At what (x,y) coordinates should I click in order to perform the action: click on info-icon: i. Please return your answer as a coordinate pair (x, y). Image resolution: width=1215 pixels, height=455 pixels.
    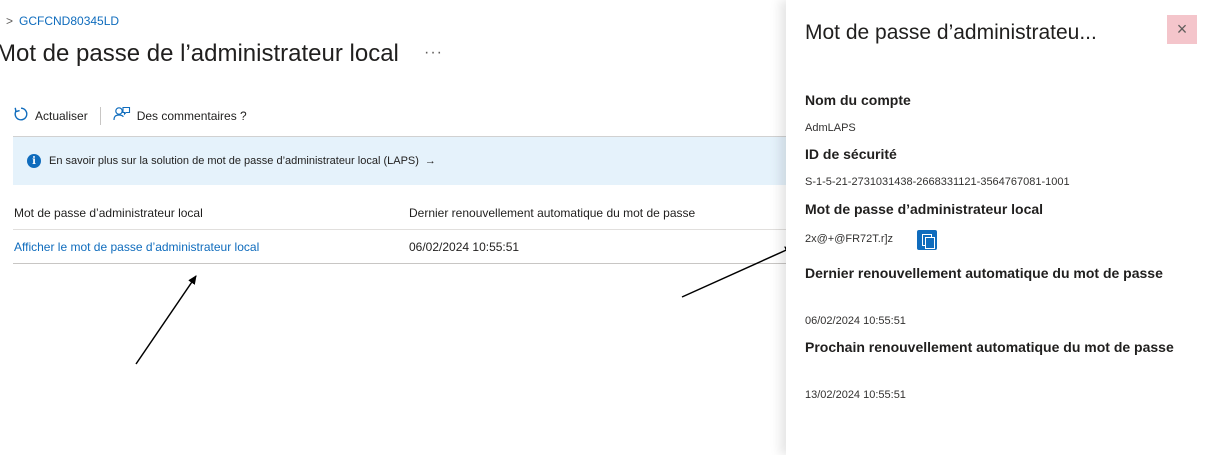
    Looking at the image, I should click on (34, 161).